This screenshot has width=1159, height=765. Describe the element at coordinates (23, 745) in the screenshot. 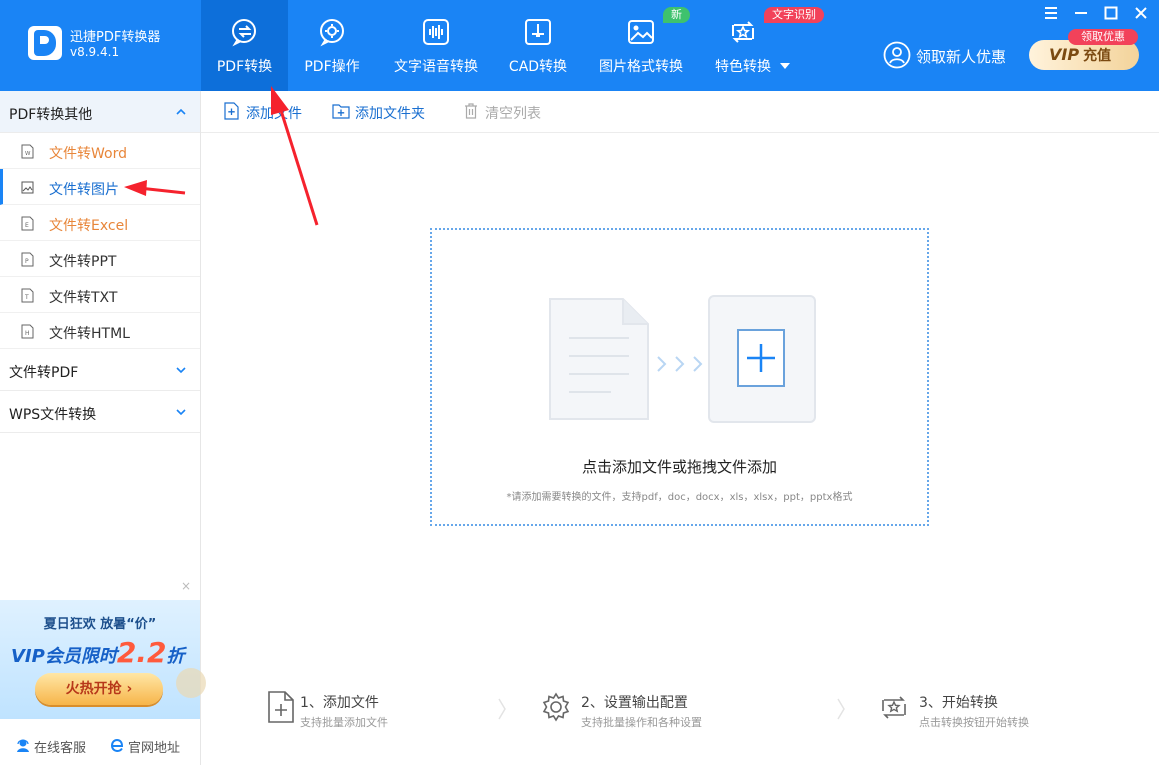

I see `support-icon` at that location.